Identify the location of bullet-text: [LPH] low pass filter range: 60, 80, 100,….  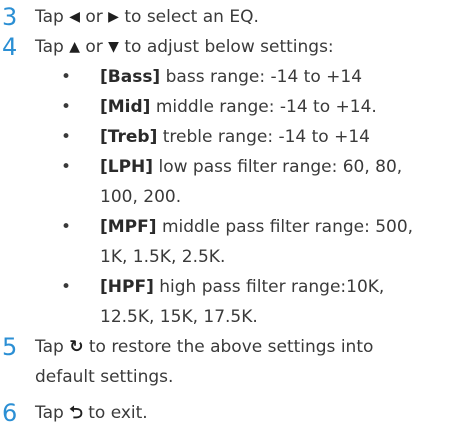
(276, 182).